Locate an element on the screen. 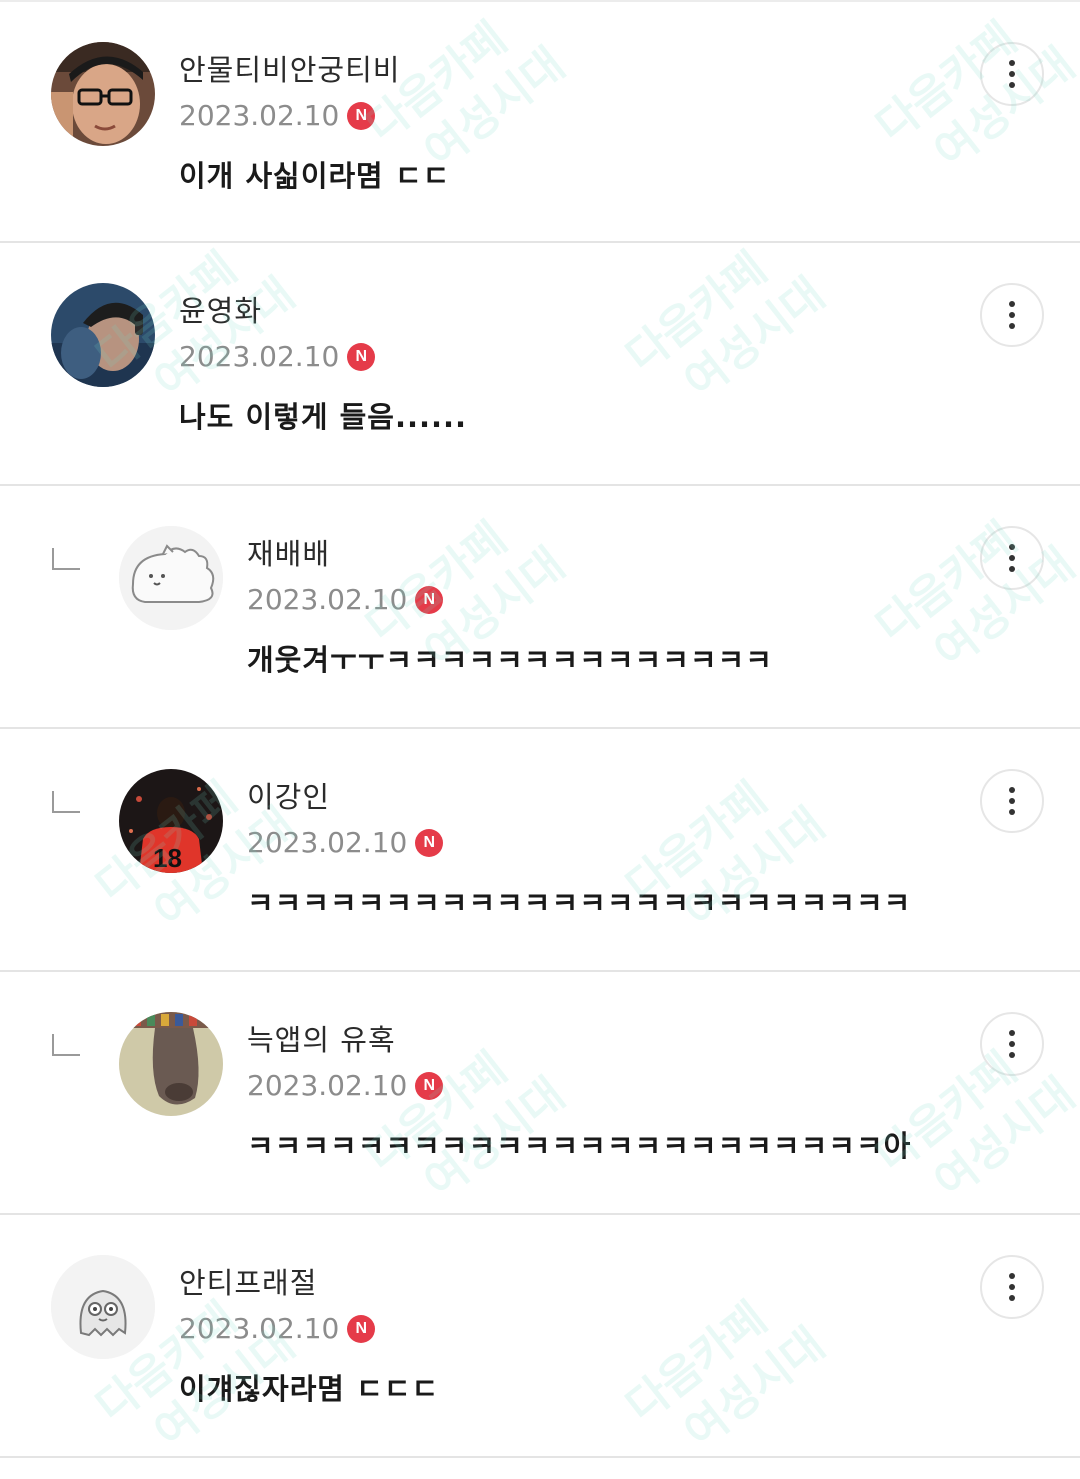  animal-photo-icon is located at coordinates (171, 1064).